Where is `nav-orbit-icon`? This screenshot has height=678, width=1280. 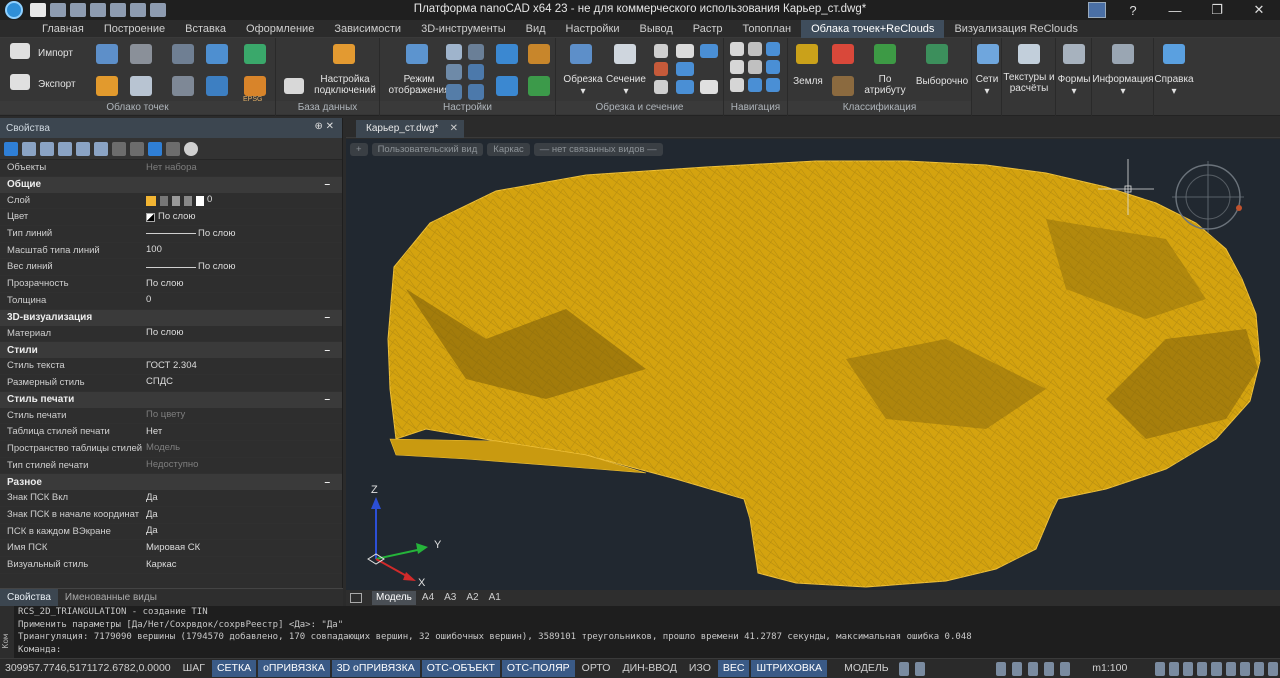
nav-orbit-icon is located at coordinates (755, 85).